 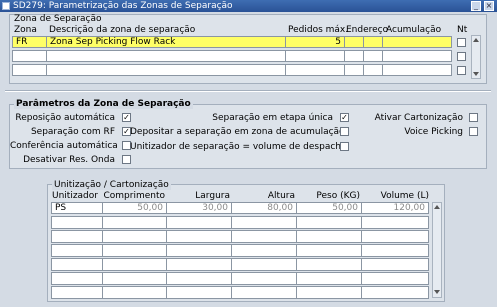 What do you see at coordinates (329, 208) in the screenshot?
I see `unit-cell-peso: 50,00` at bounding box center [329, 208].